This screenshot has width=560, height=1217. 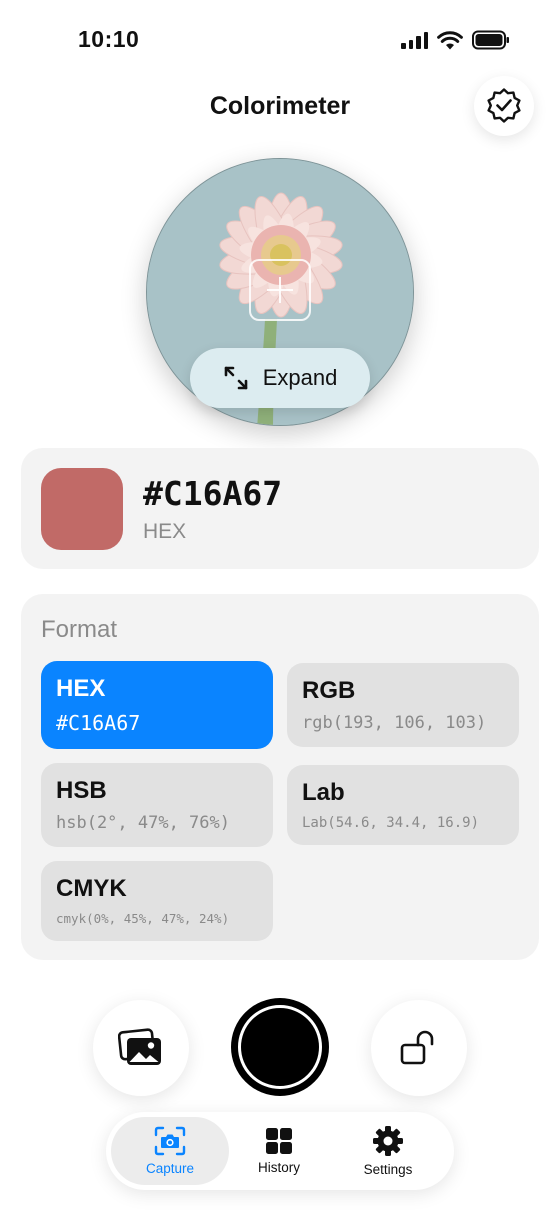 What do you see at coordinates (157, 705) in the screenshot?
I see `format-option-hex: HEX #C16A67` at bounding box center [157, 705].